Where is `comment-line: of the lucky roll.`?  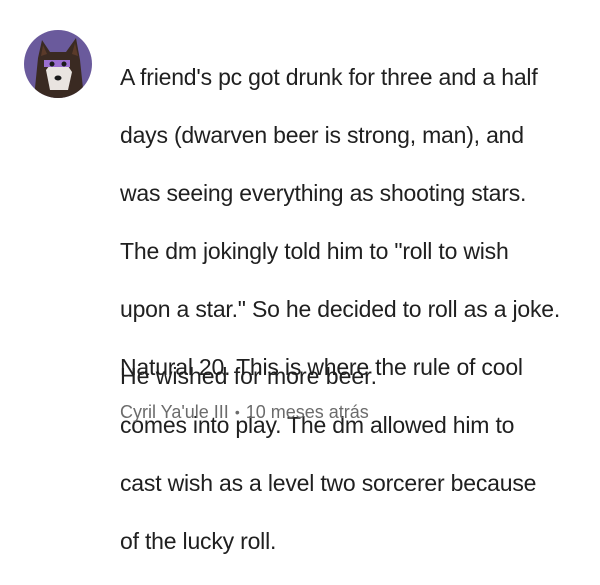 comment-line: of the lucky roll. is located at coordinates (198, 541).